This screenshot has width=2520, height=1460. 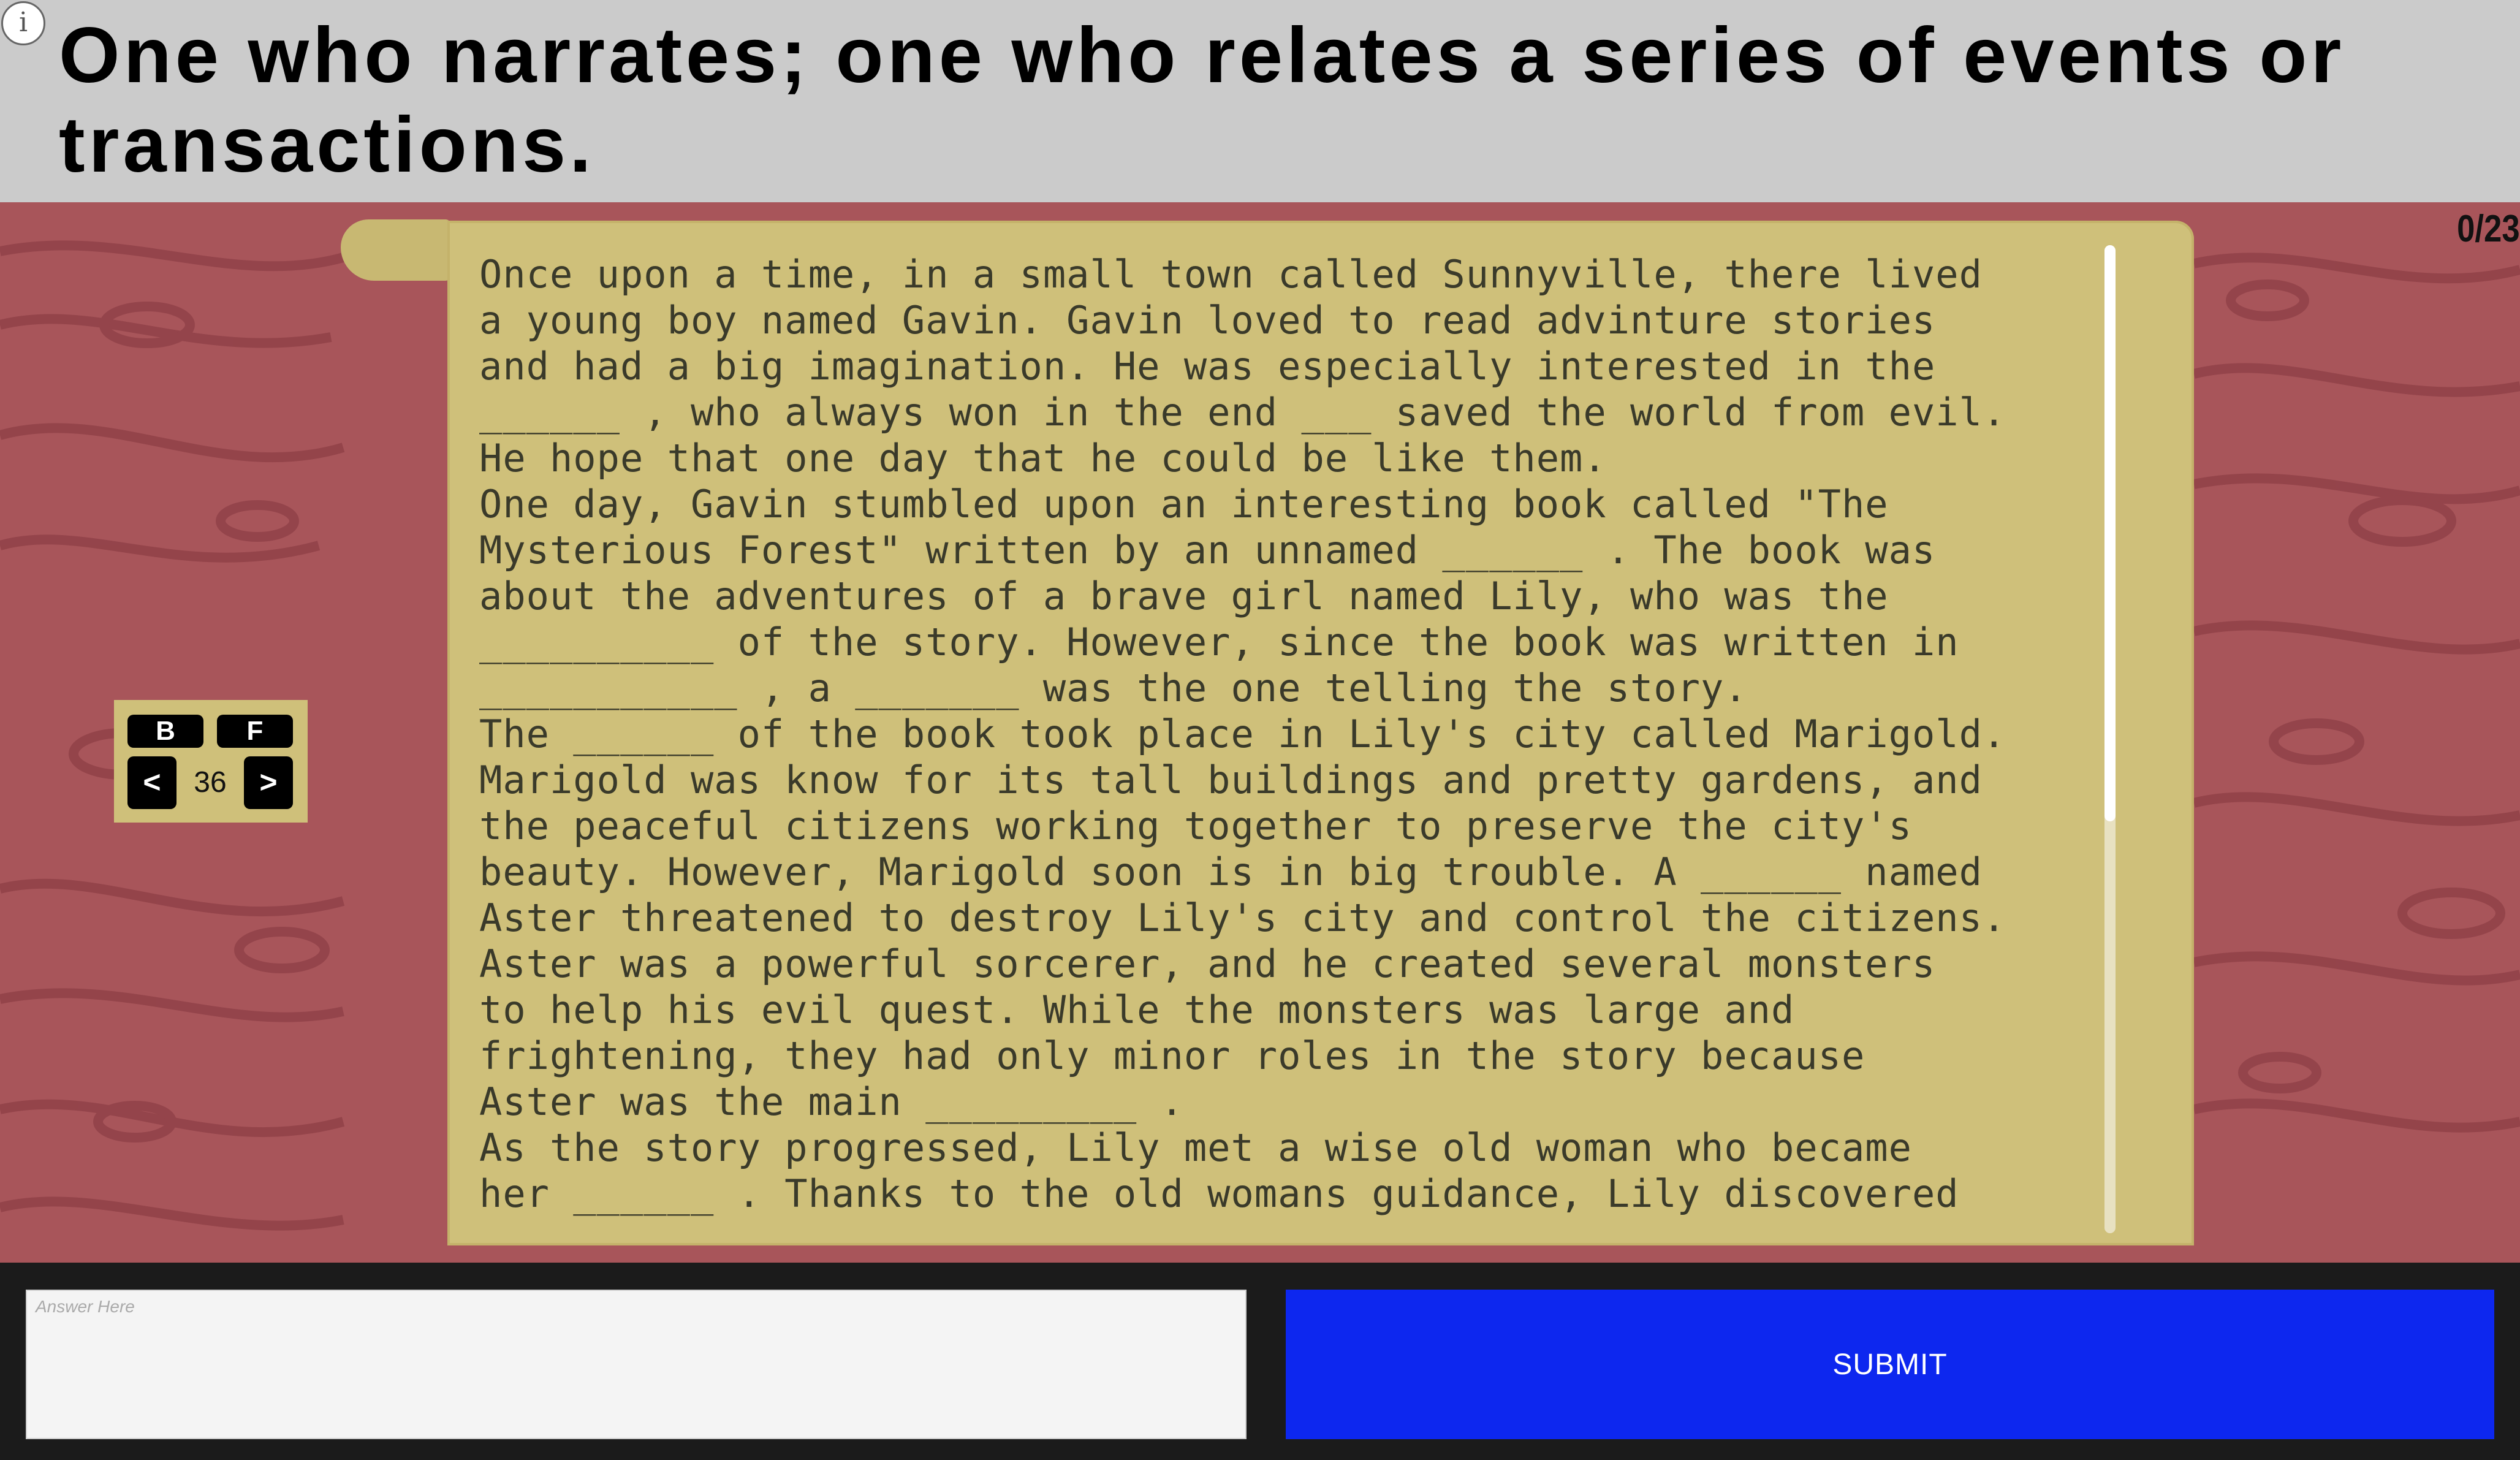 What do you see at coordinates (255, 731) in the screenshot?
I see `forward-button: F` at bounding box center [255, 731].